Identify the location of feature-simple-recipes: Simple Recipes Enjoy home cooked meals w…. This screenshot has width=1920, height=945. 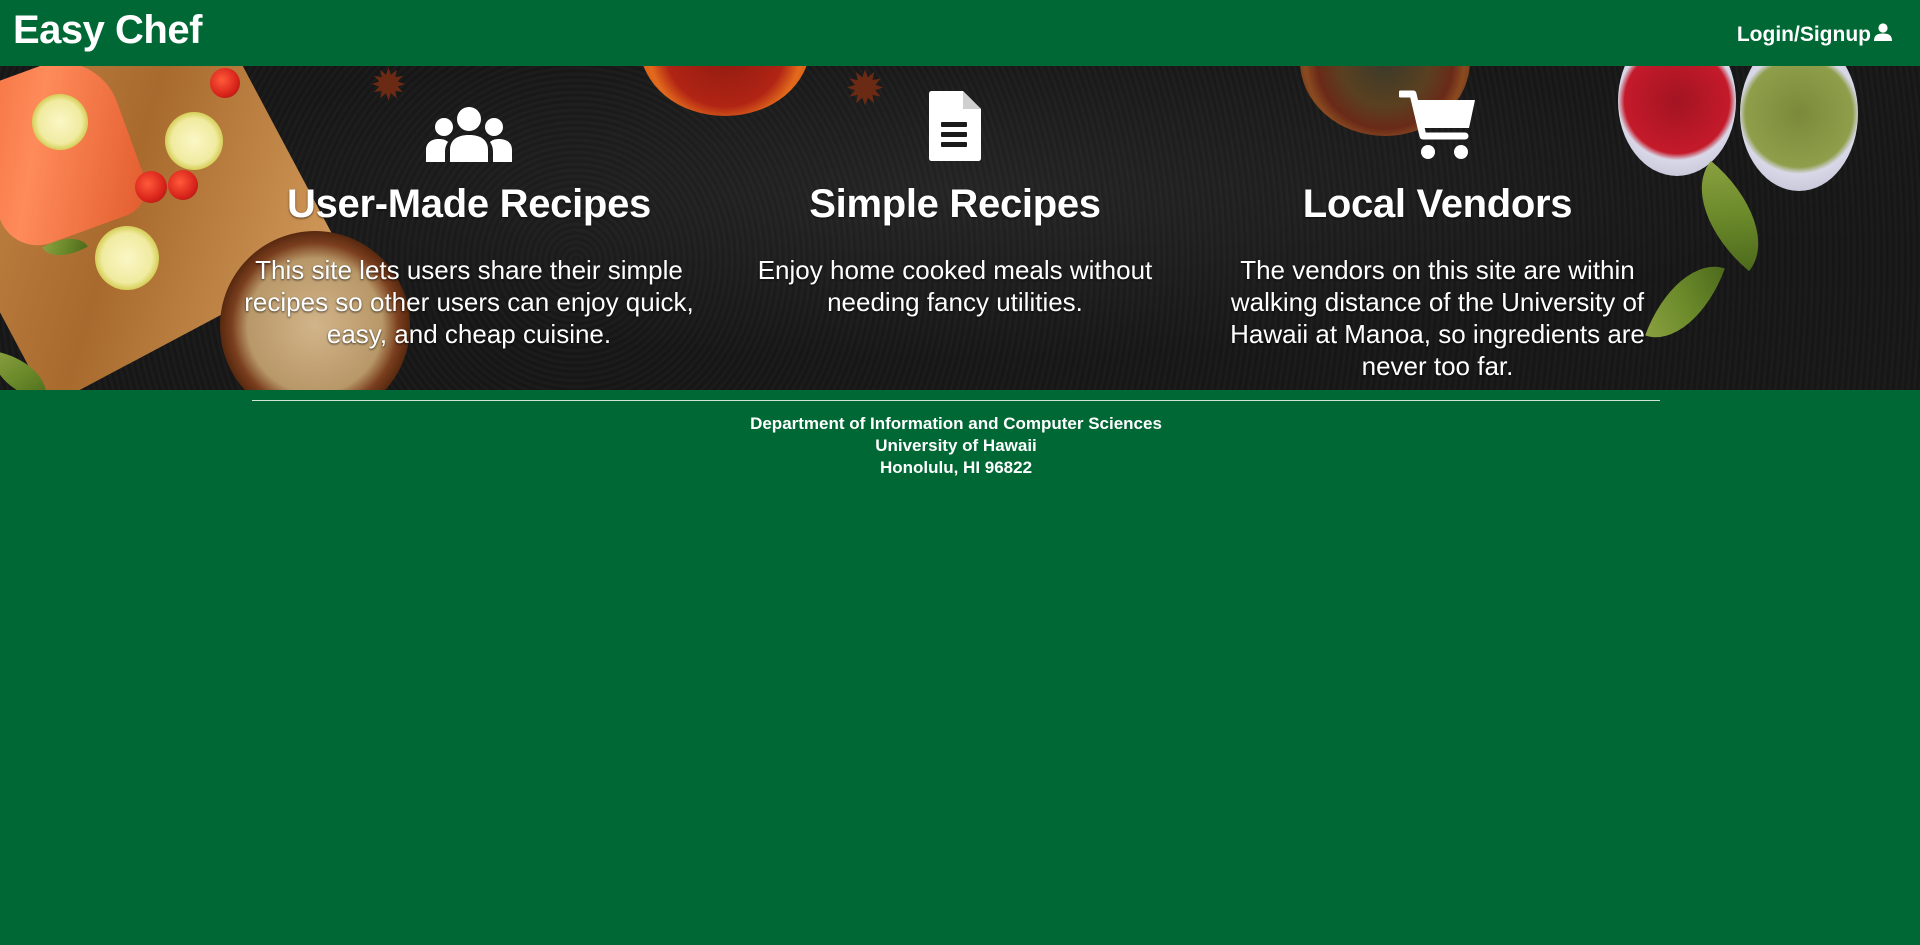
(955, 192).